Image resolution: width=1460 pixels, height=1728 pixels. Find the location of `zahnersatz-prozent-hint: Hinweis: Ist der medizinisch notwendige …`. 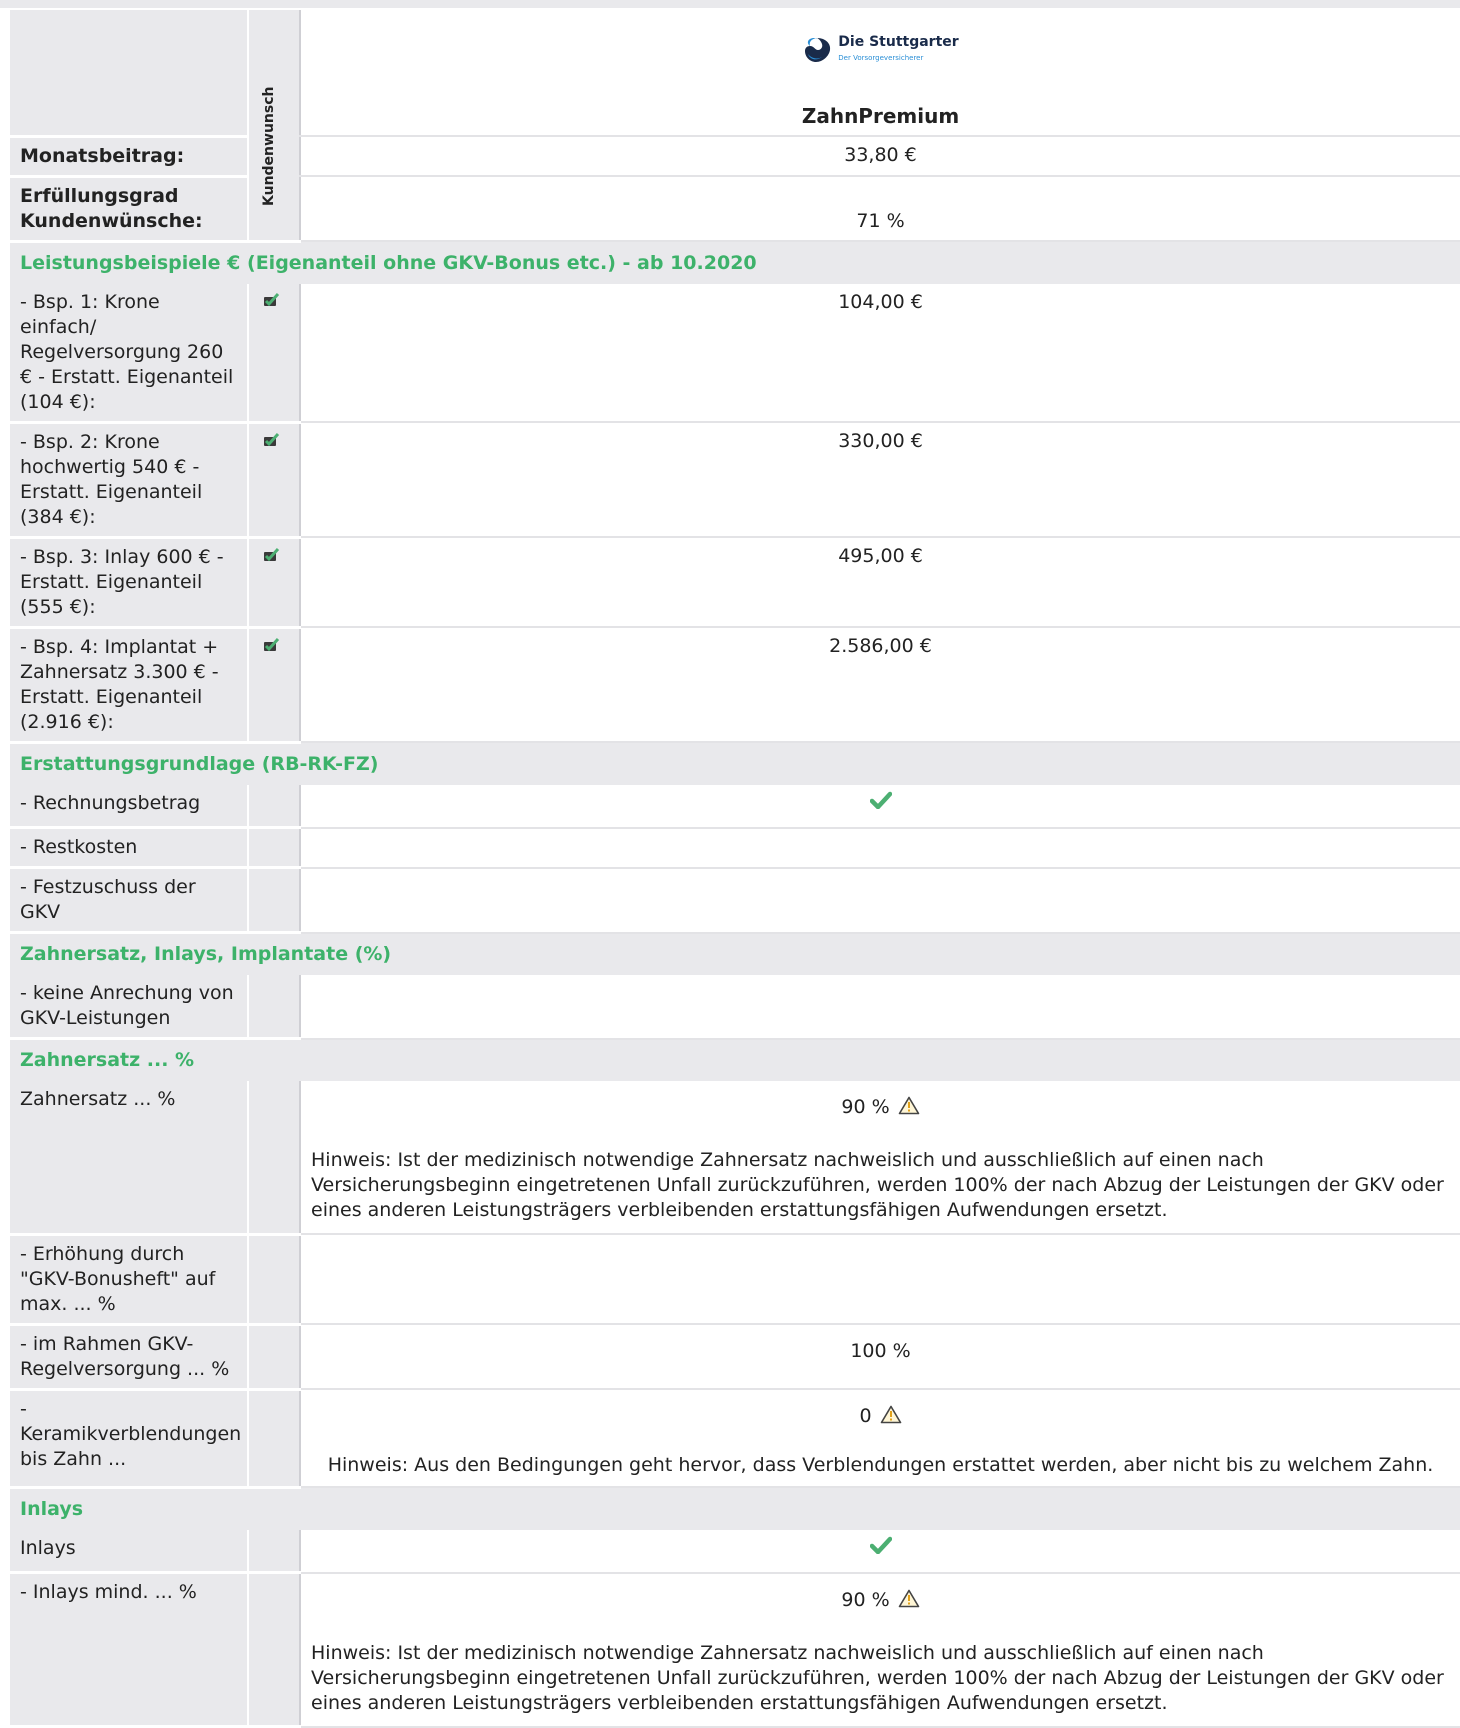

zahnersatz-prozent-hint: Hinweis: Ist der medizinisch notwendige … is located at coordinates (877, 1185).